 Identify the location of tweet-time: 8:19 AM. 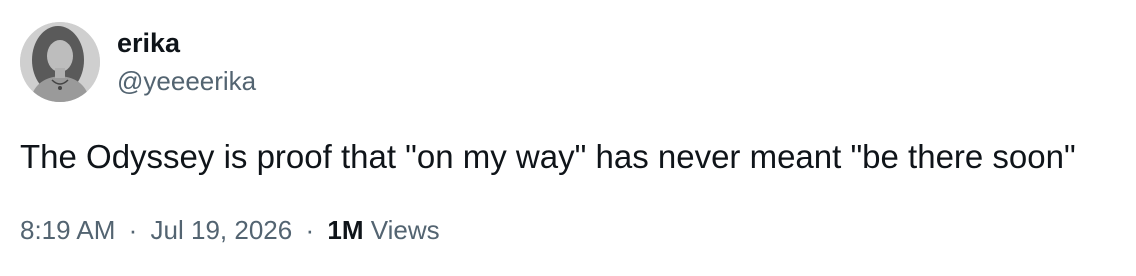
(67, 230).